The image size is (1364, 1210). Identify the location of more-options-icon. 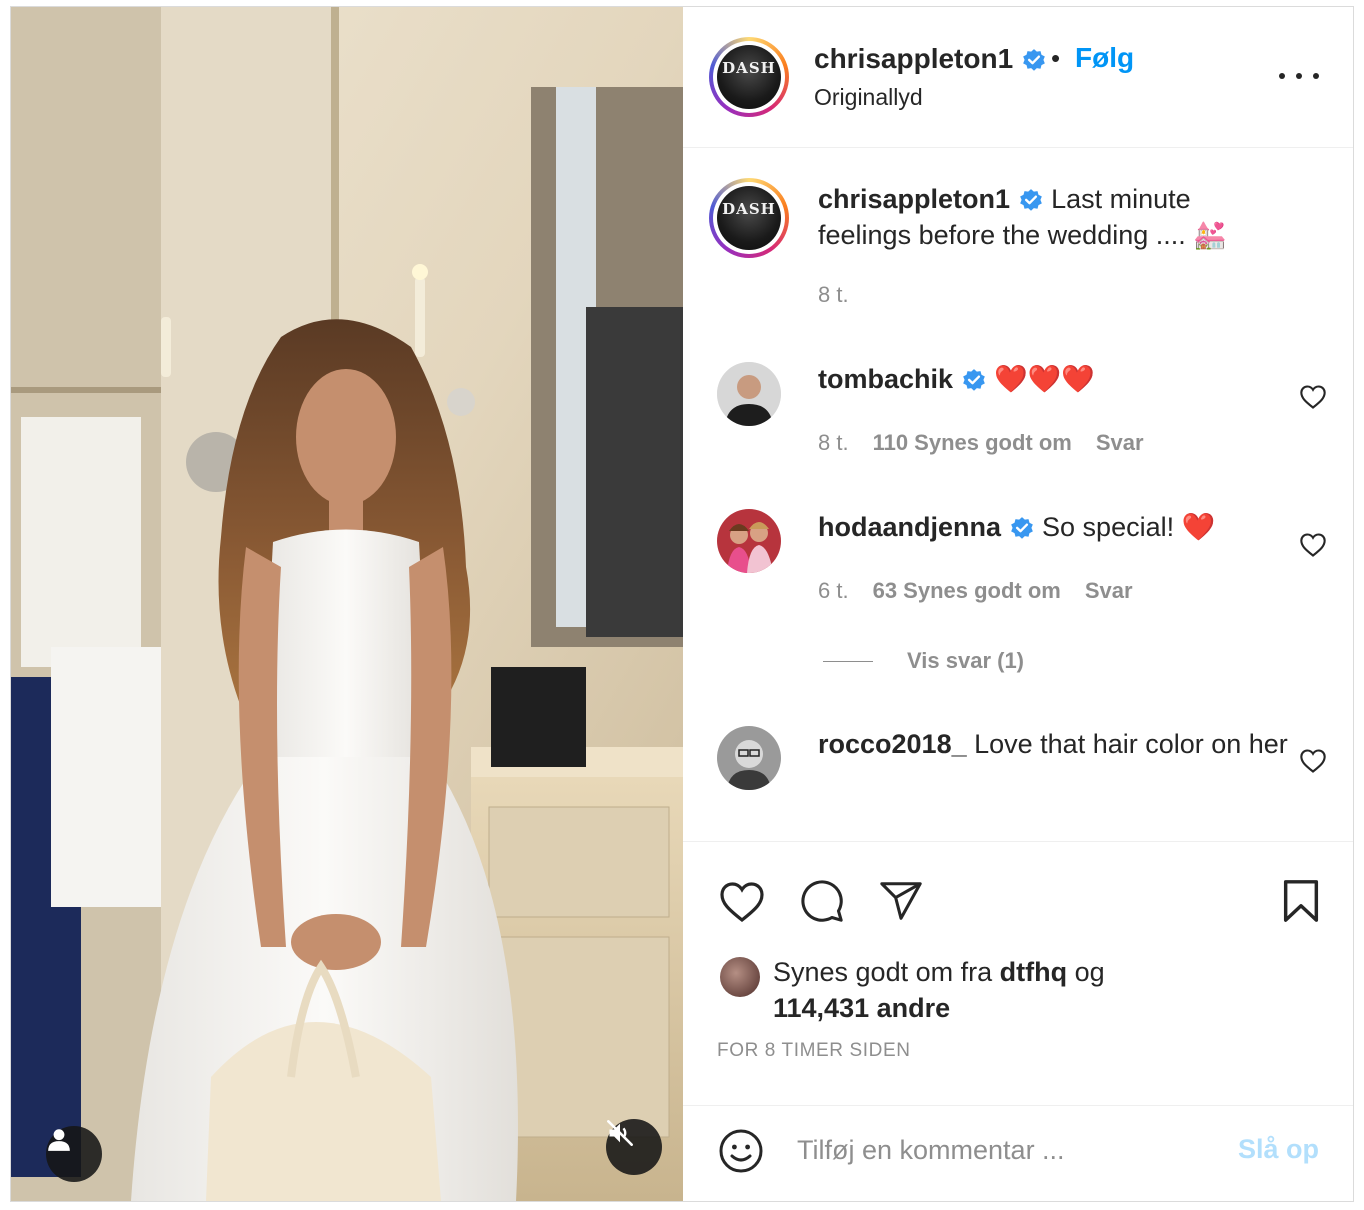
(1299, 76).